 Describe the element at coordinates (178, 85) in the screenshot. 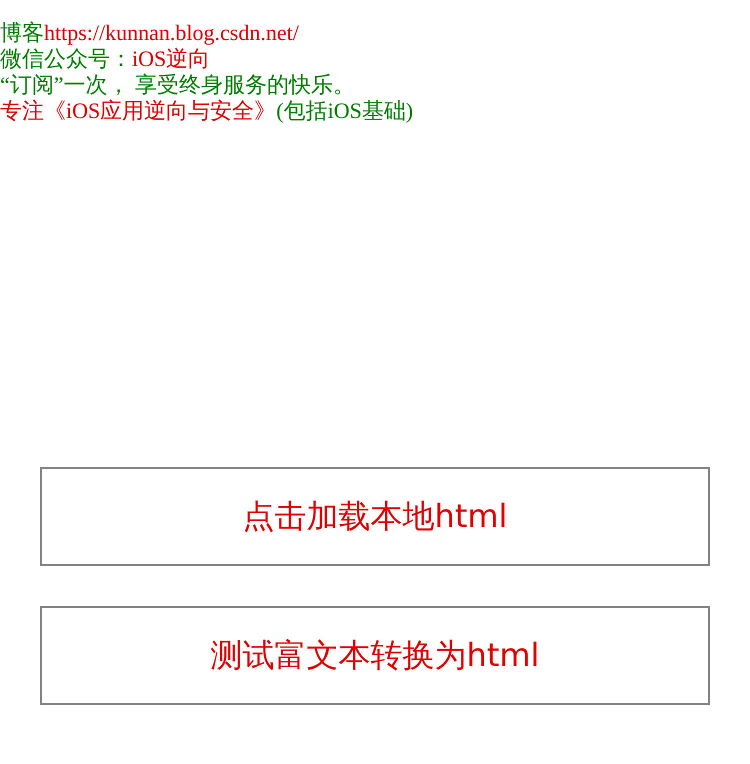

I see `intro-text: “订阅”一次， 享受终身服务的快乐。` at that location.